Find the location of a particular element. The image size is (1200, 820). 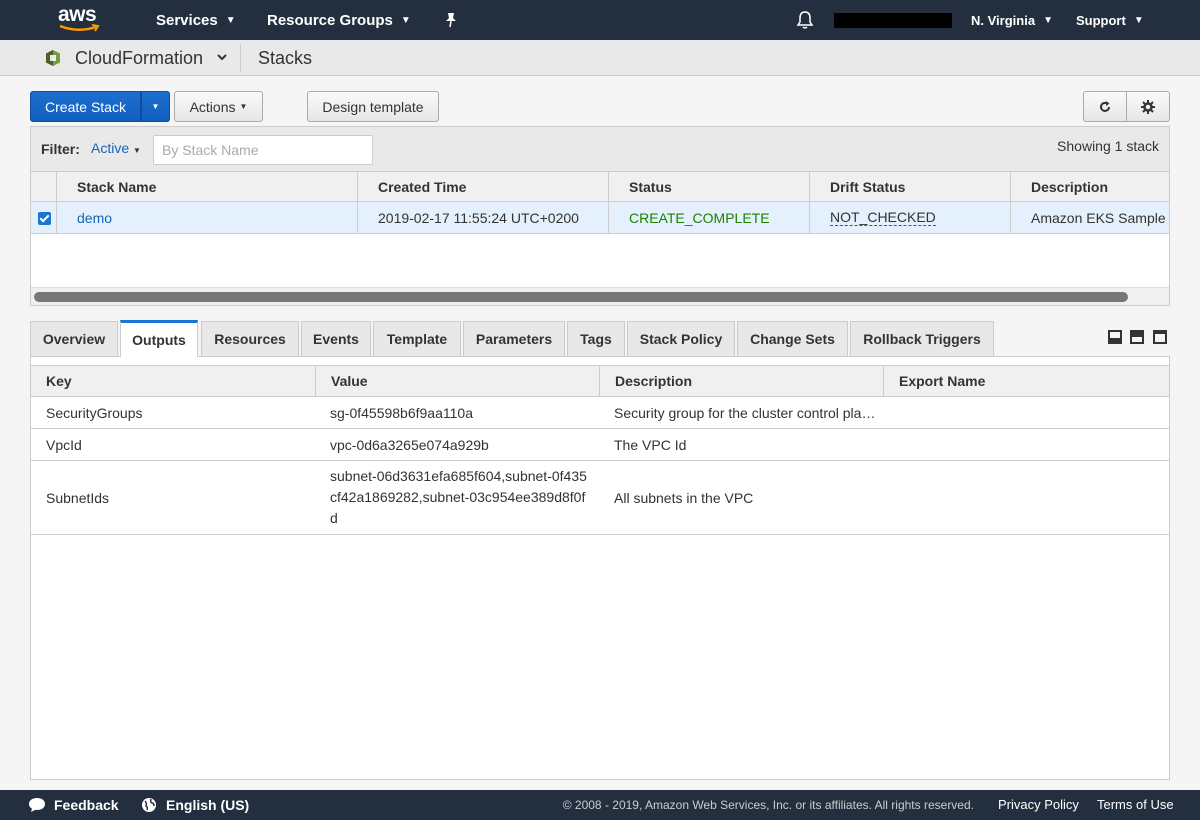

tab-template: Template is located at coordinates (417, 338).